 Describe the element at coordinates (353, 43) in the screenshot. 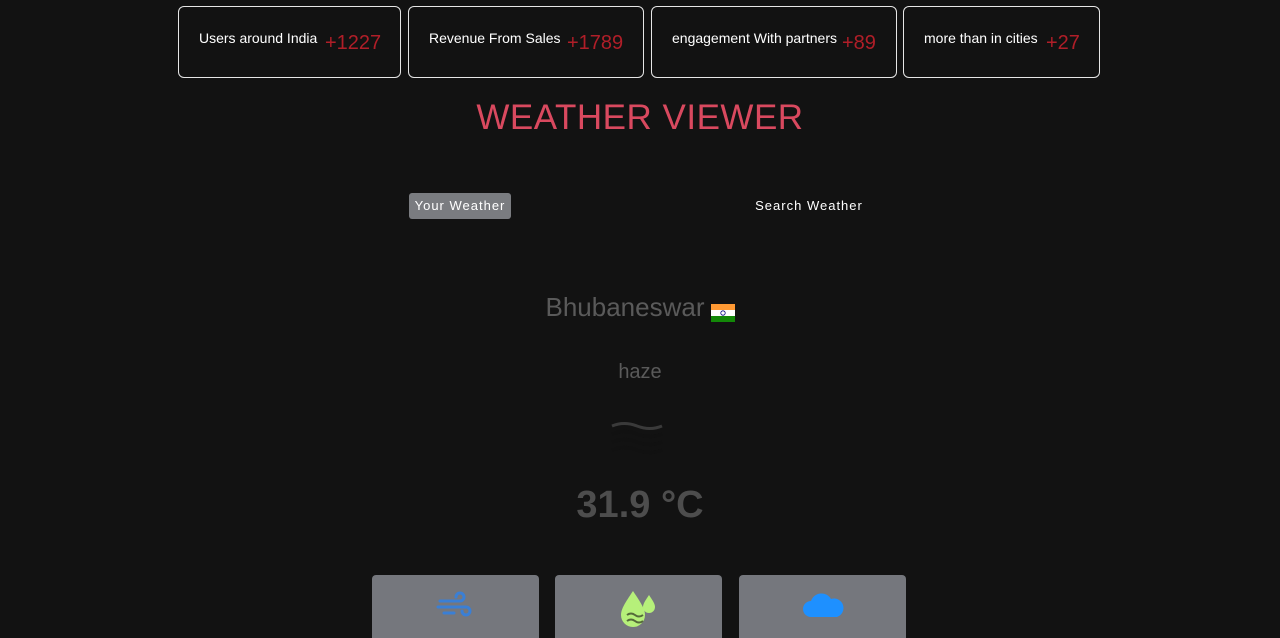

I see `stat-value: +1227` at that location.